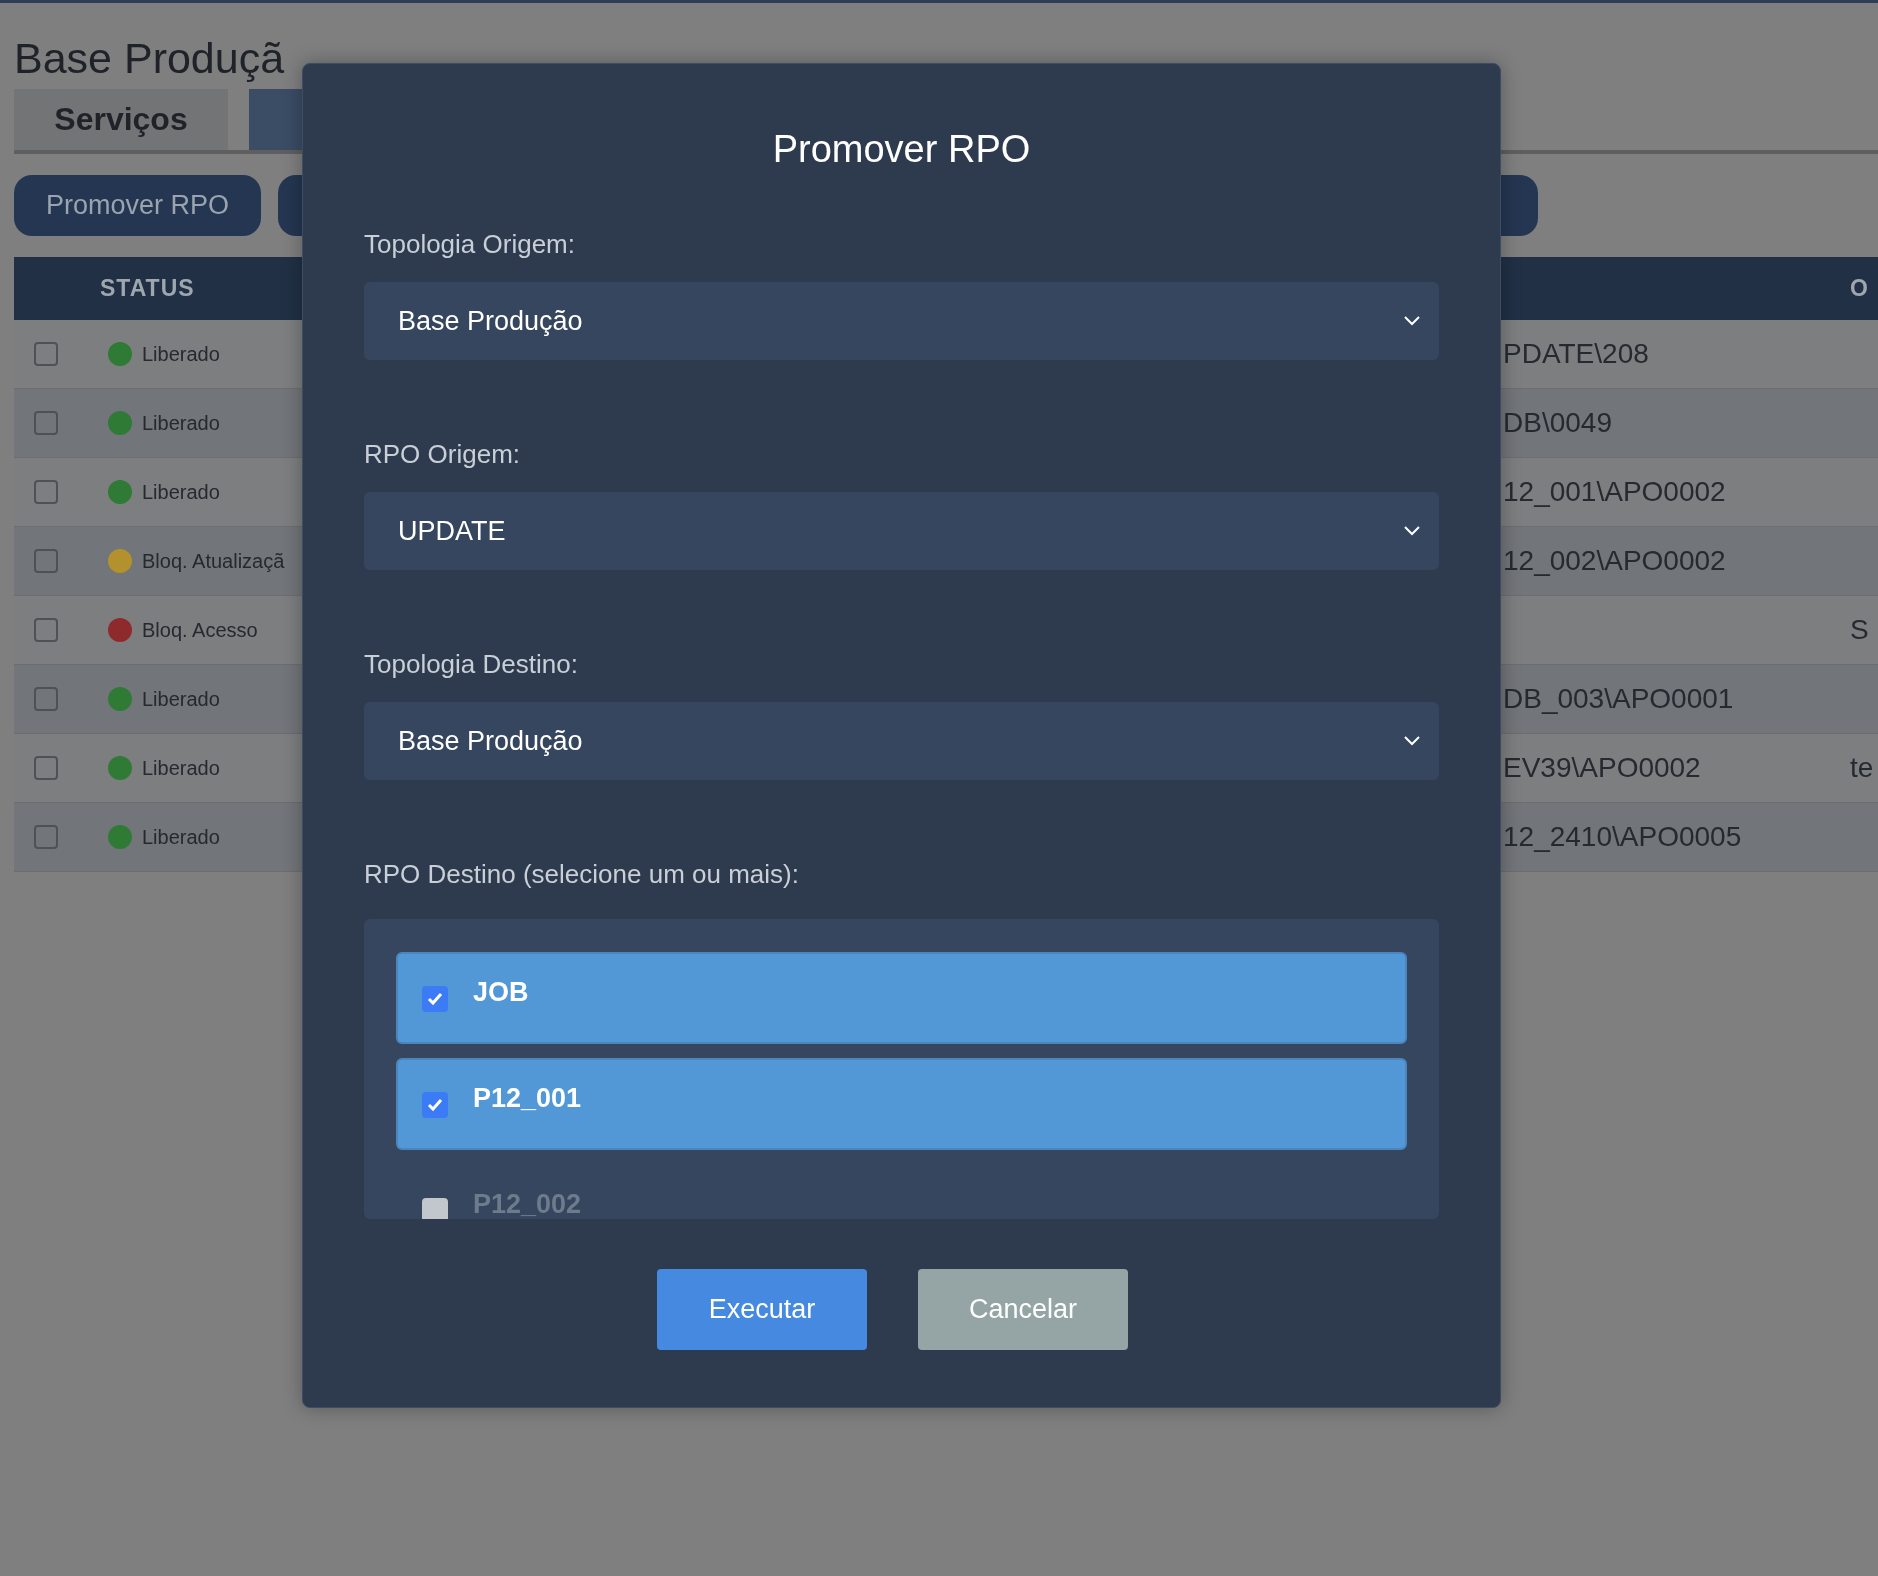  Describe the element at coordinates (1557, 423) in the screenshot. I see `table-cell: DB\0049` at that location.